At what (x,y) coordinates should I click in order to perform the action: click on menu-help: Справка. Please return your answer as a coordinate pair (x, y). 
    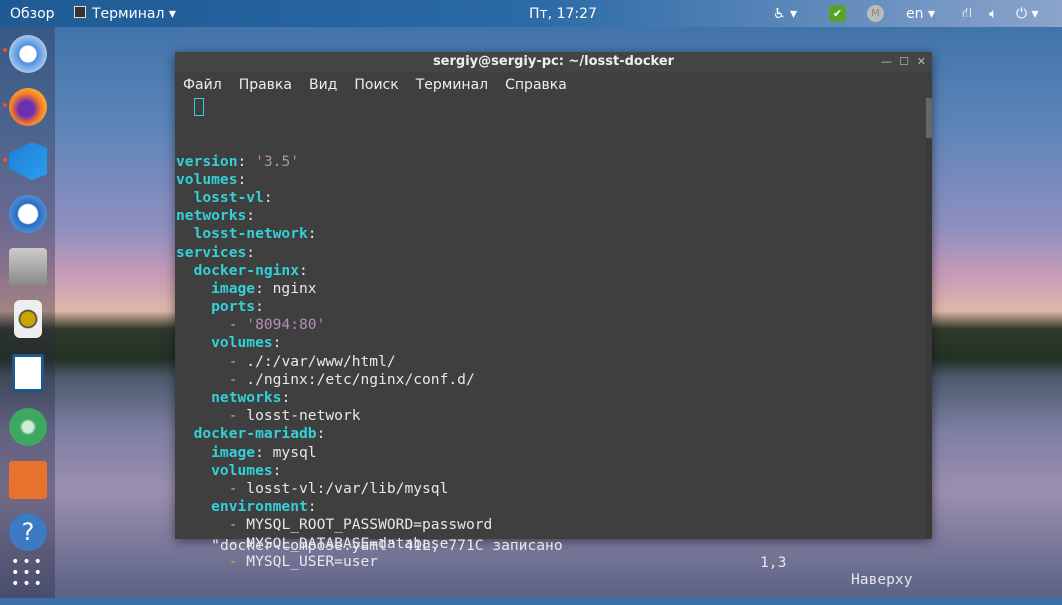
    Looking at the image, I should click on (536, 85).